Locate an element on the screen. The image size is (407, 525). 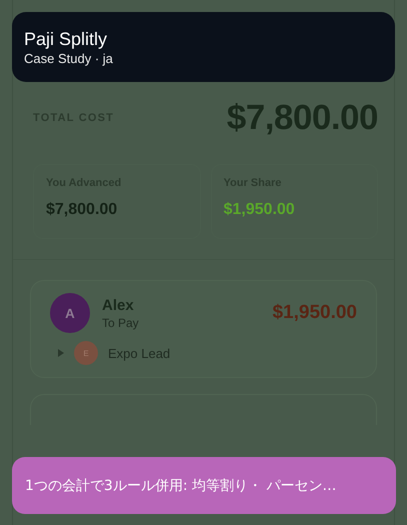
app-title: Paji Splitly is located at coordinates (66, 39).